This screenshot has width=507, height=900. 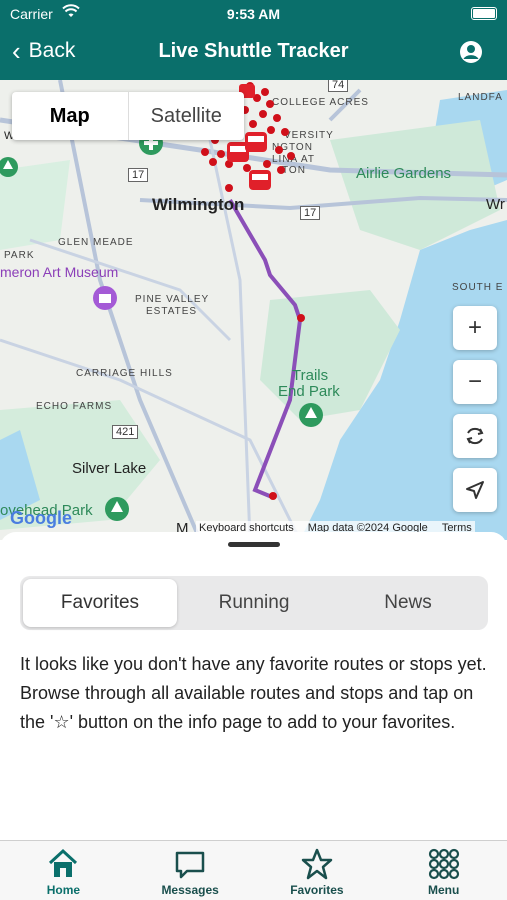 I want to click on home-icon, so click(x=63, y=862).